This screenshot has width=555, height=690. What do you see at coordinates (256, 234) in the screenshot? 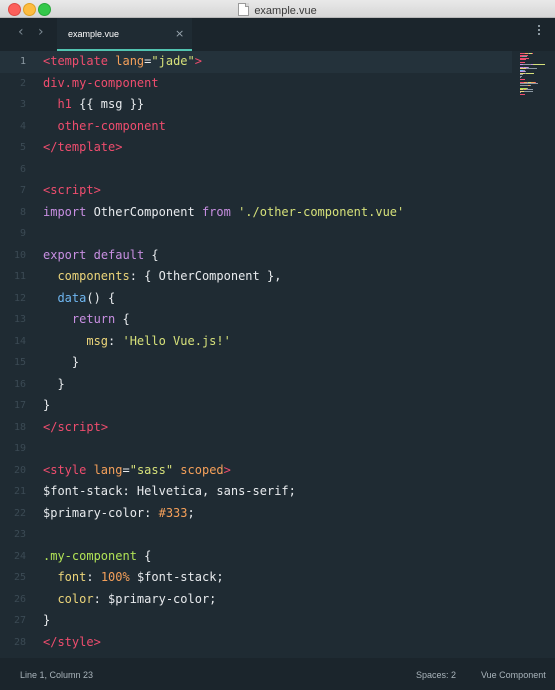
I see `code-line: 9` at bounding box center [256, 234].